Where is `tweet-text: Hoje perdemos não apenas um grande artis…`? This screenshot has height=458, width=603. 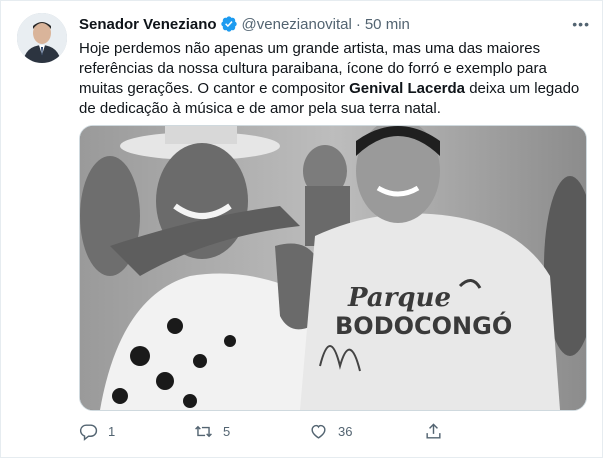
tweet-text: Hoje perdemos não apenas um grande artis… is located at coordinates (335, 79).